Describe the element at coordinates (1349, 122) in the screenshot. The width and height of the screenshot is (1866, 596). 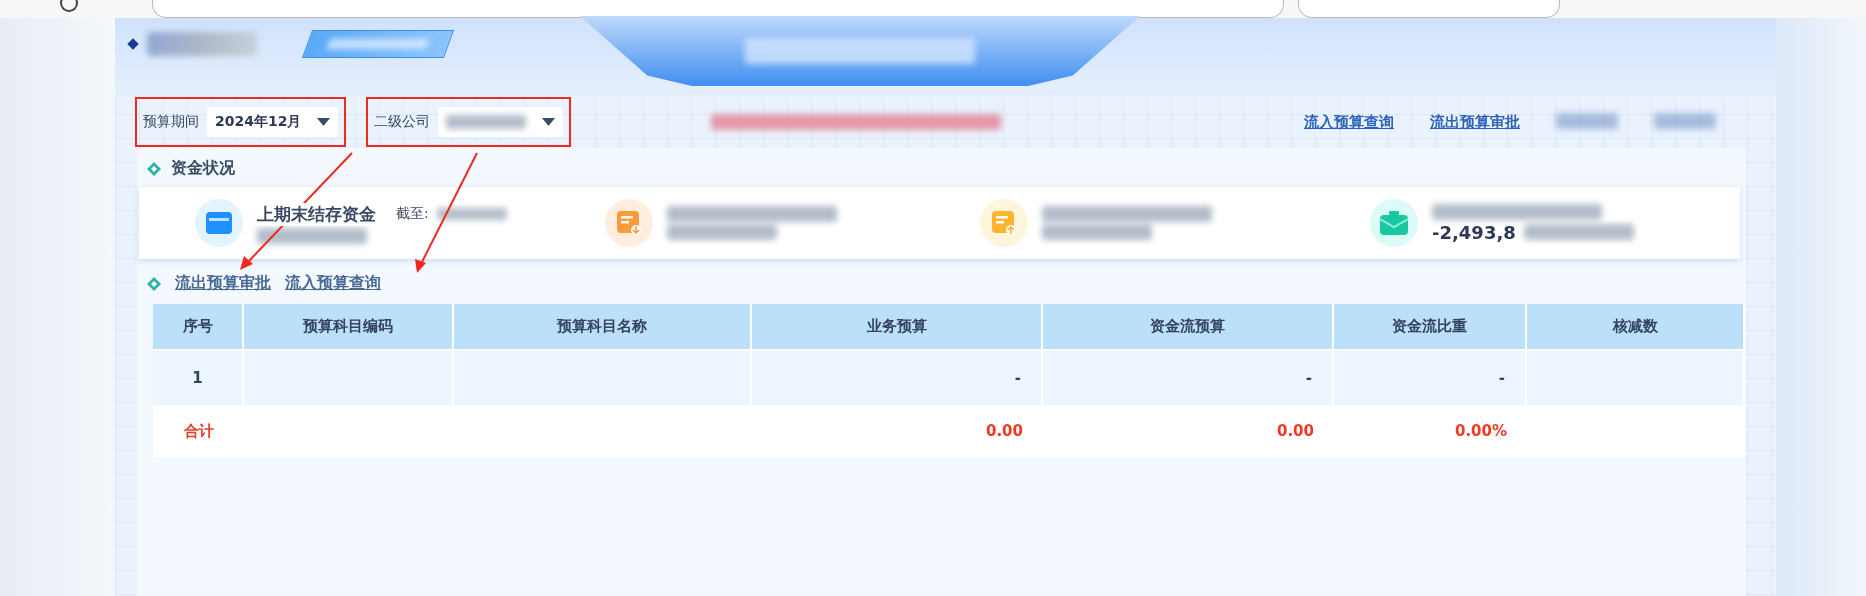
I see `nav-link: 流入预算查询` at that location.